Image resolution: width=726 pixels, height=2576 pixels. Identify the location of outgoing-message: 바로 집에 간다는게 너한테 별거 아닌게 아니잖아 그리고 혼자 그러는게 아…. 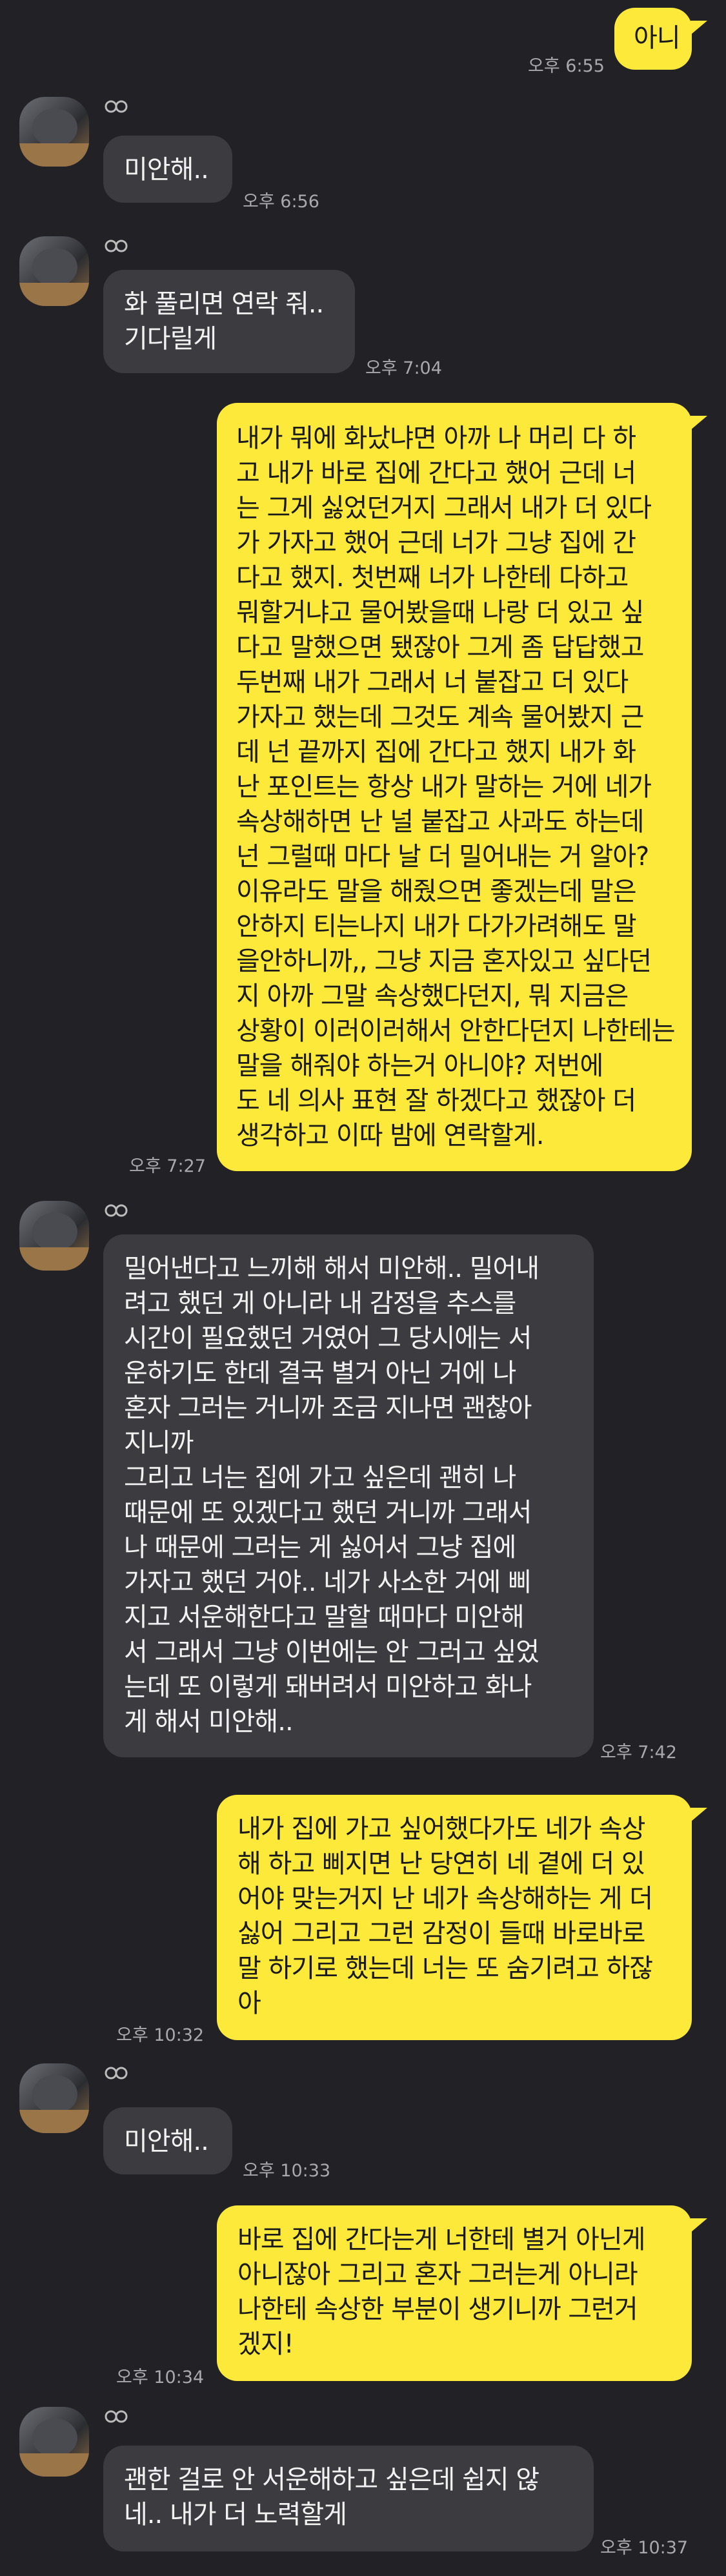
(454, 2293).